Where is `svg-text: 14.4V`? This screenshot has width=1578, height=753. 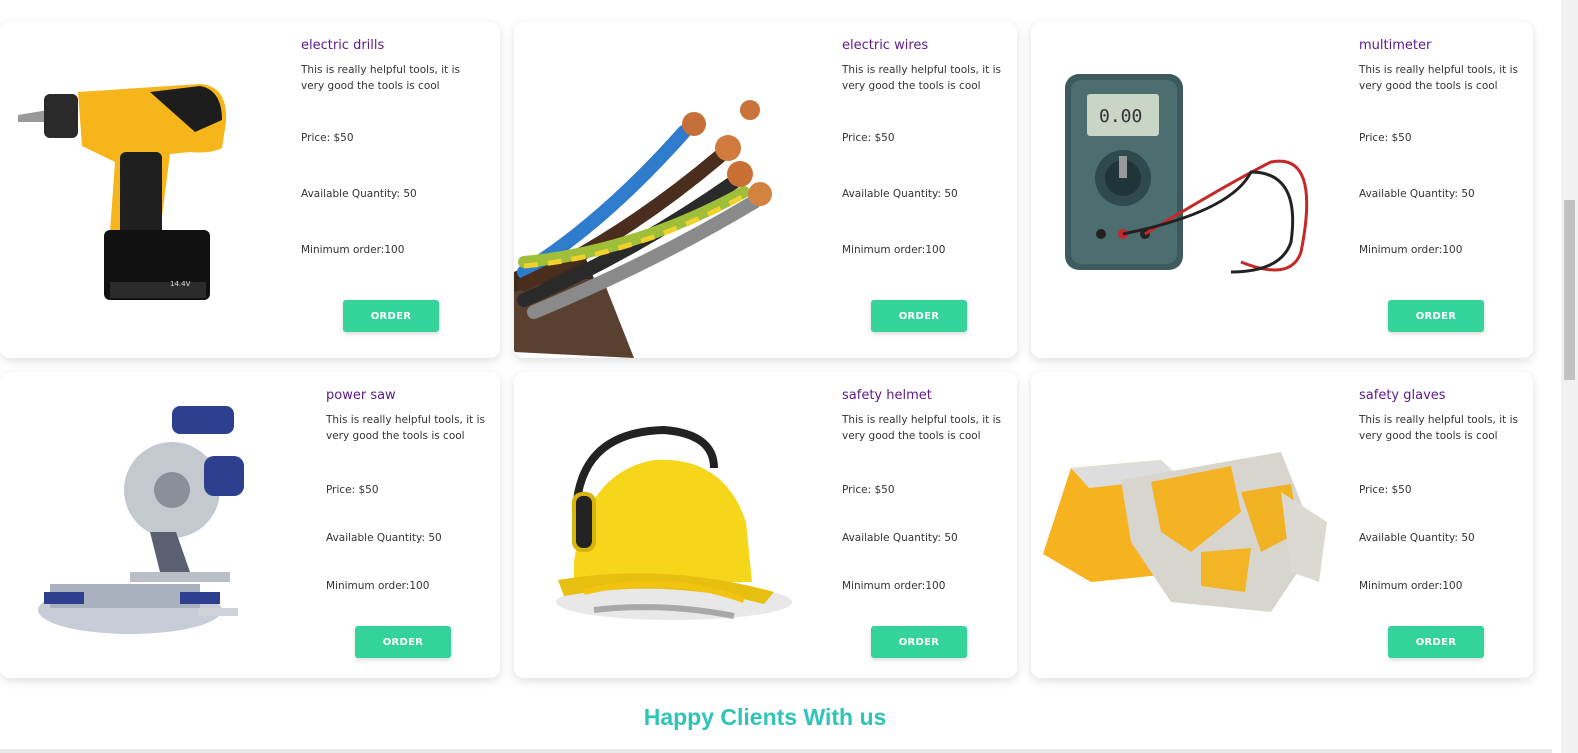
svg-text: 14.4V is located at coordinates (180, 284).